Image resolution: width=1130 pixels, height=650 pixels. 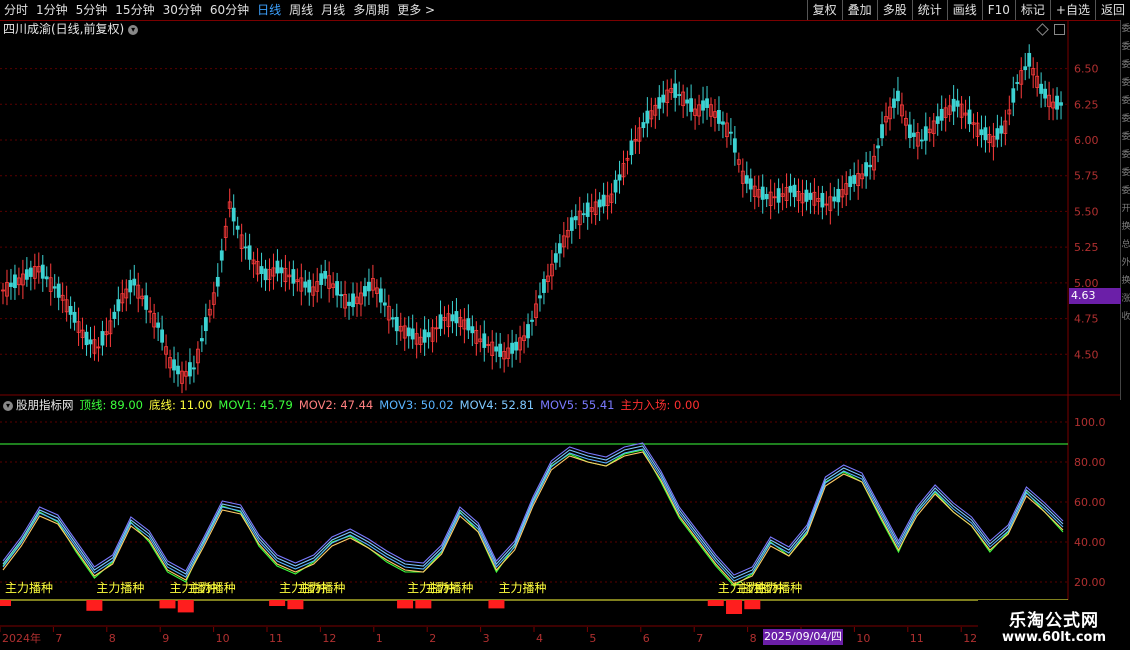 What do you see at coordinates (165, 638) in the screenshot?
I see `date-label-3: 9` at bounding box center [165, 638].